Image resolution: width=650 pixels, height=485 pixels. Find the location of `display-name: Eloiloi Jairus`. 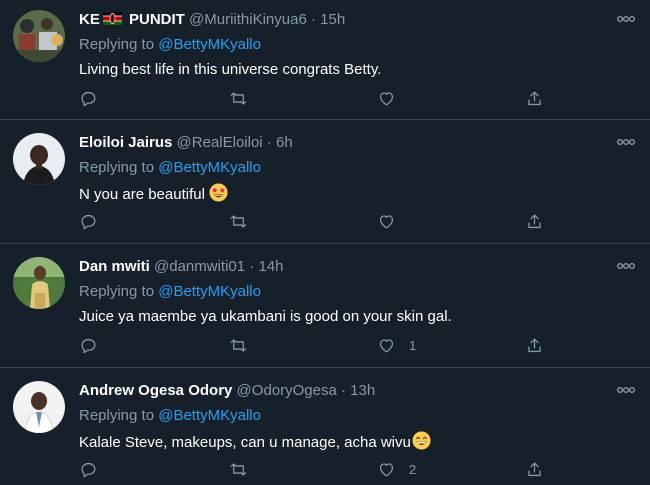

display-name: Eloiloi Jairus is located at coordinates (125, 142).